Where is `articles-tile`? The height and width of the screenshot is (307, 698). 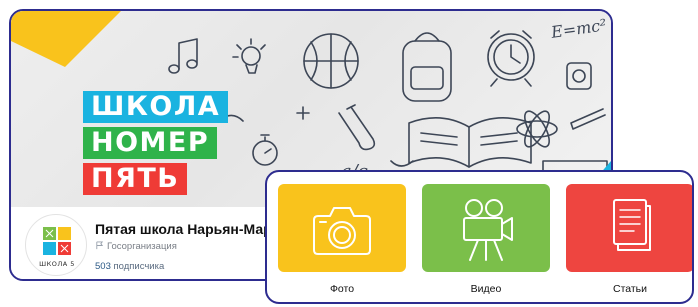
articles-tile is located at coordinates (629, 228).